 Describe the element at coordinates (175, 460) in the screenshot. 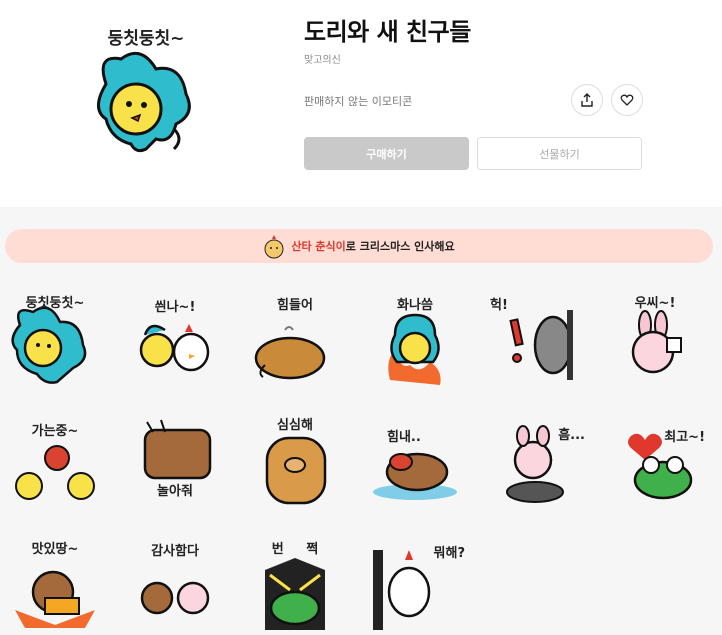

I see `sticker-item: 놀아줘` at that location.